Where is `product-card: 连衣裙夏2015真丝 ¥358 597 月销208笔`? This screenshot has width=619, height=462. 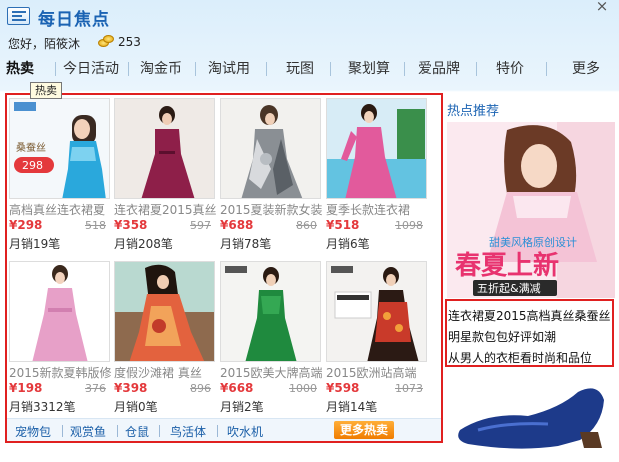
product-card: 连衣裙夏2015真丝 ¥358 597 月销208笔 is located at coordinates (165, 174).